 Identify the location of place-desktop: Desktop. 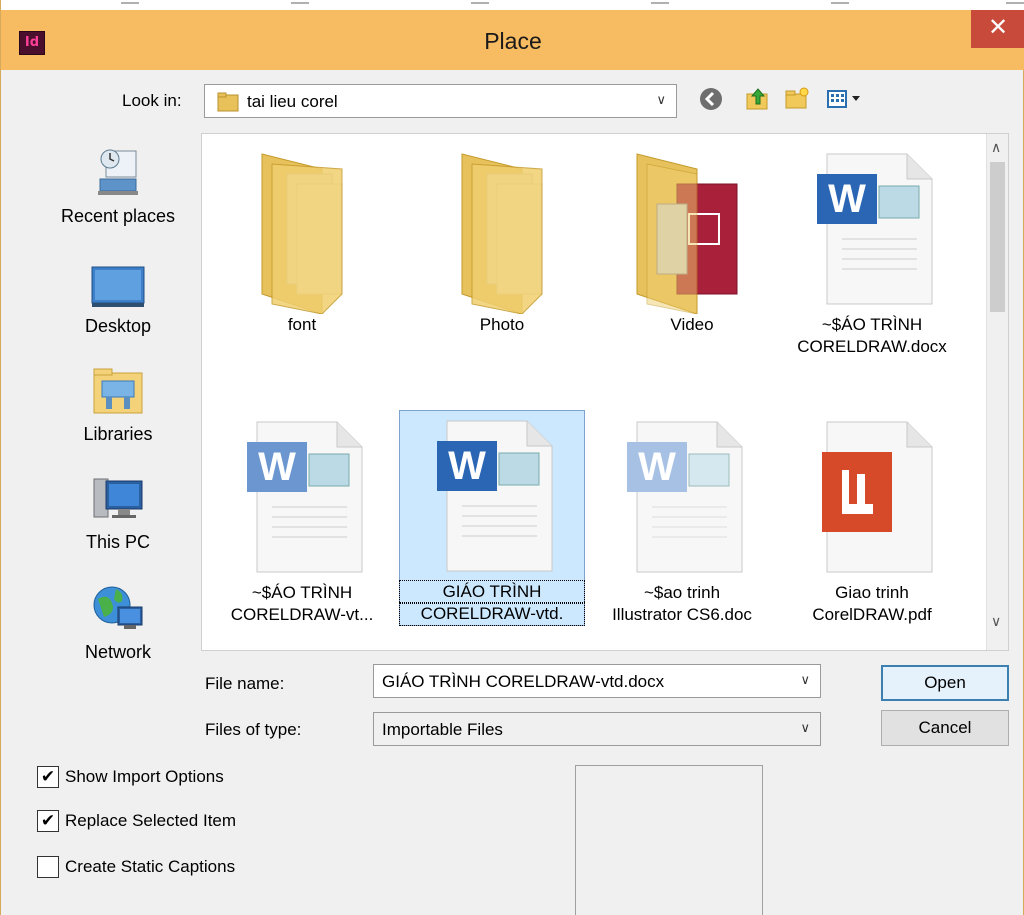
(118, 300).